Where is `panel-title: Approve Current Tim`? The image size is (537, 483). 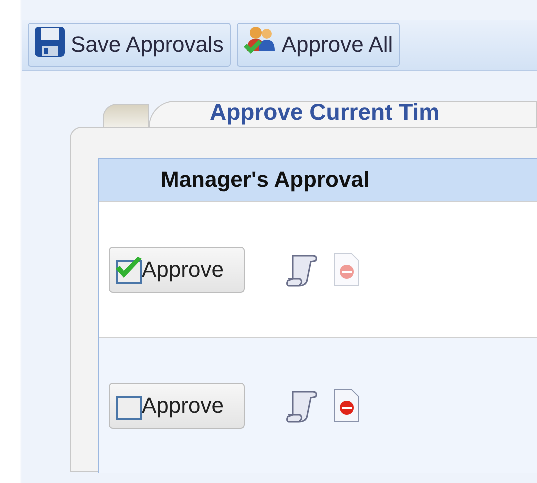 panel-title: Approve Current Tim is located at coordinates (325, 114).